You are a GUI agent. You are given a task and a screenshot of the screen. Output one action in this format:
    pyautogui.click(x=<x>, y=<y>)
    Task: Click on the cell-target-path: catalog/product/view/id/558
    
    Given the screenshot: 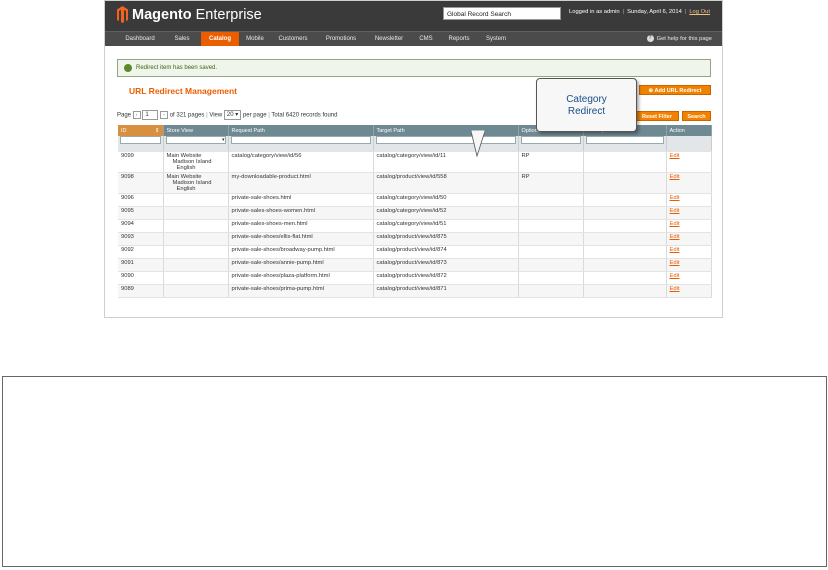 What is the action you would take?
    pyautogui.click(x=446, y=183)
    